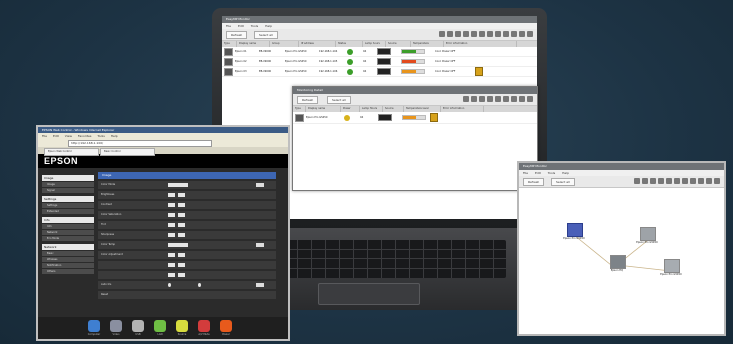 The width and height of the screenshot is (733, 344). What do you see at coordinates (68, 190) in the screenshot?
I see `sidebar-item: Signal` at bounding box center [68, 190].